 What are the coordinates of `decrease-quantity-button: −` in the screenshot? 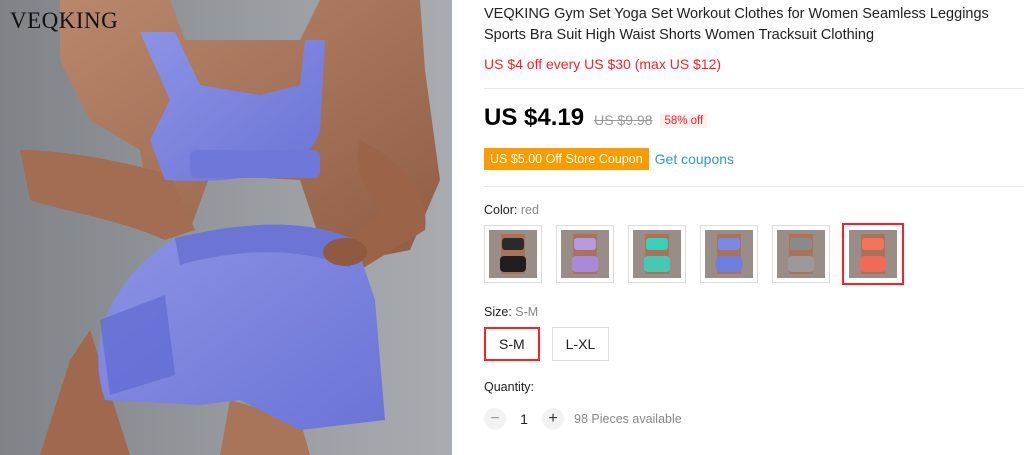 It's located at (495, 419).